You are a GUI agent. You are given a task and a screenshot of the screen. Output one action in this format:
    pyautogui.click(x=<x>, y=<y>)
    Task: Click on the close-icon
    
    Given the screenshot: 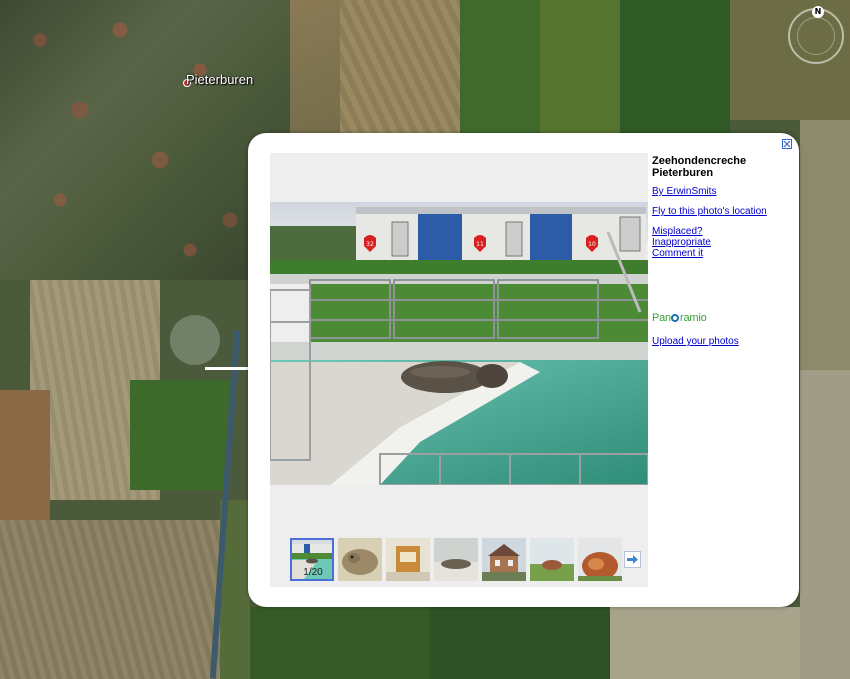 What is the action you would take?
    pyautogui.click(x=787, y=144)
    